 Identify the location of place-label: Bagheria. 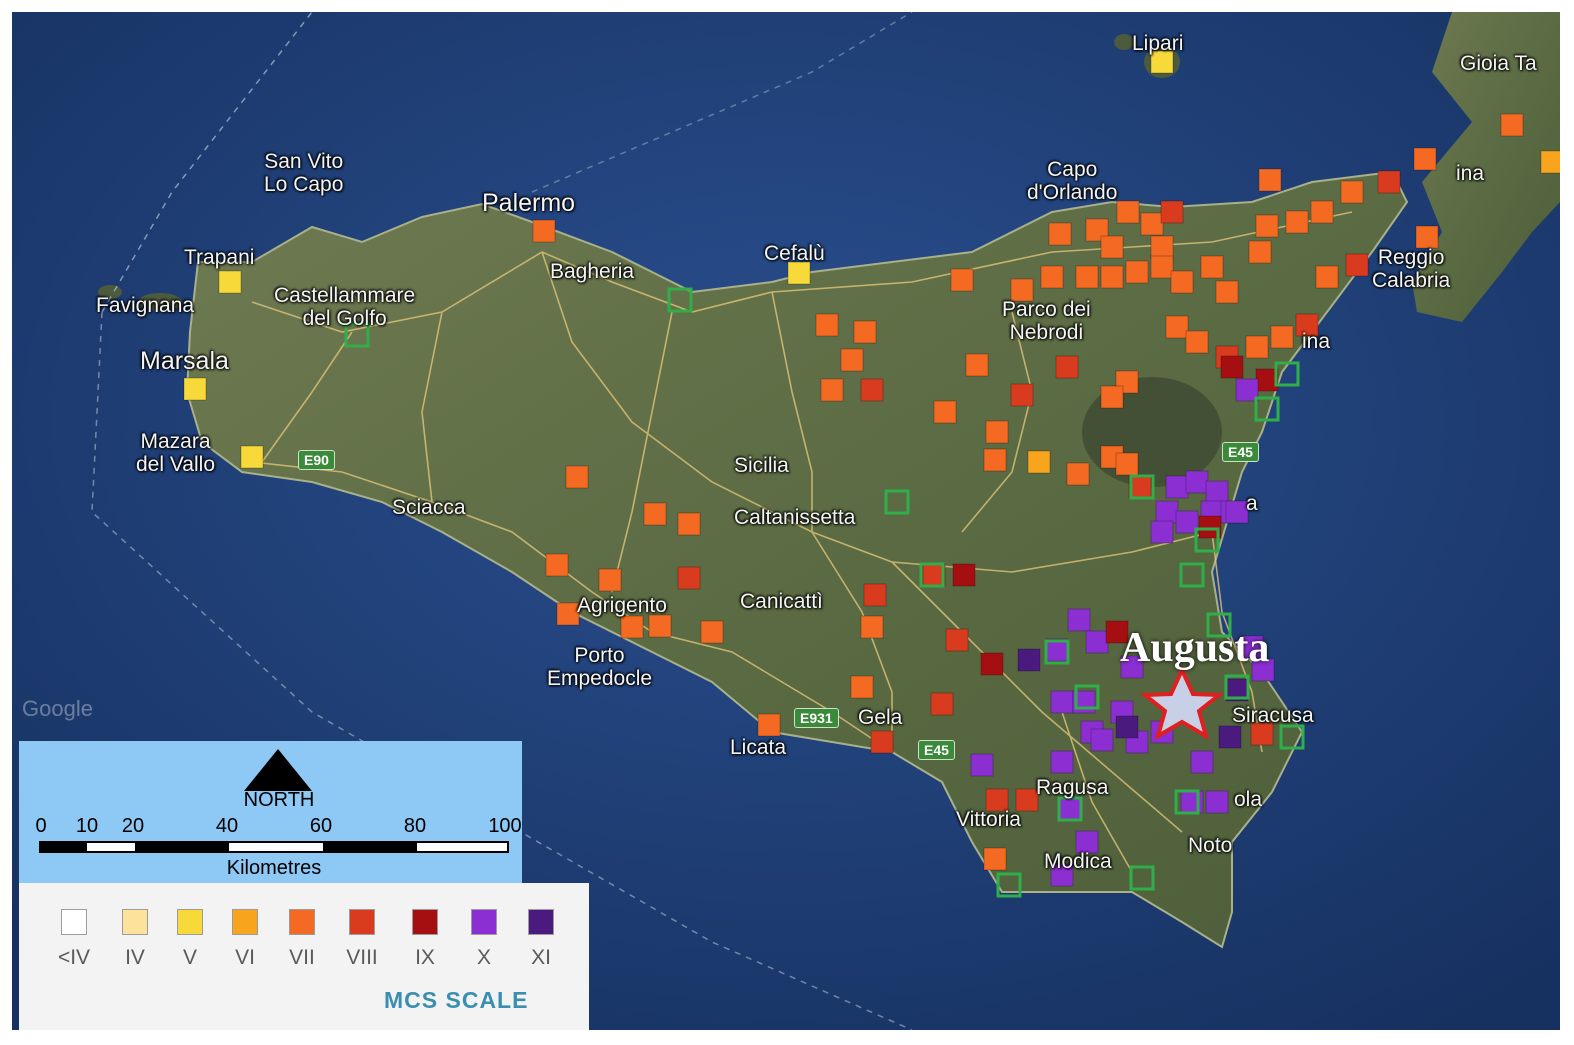
(592, 271).